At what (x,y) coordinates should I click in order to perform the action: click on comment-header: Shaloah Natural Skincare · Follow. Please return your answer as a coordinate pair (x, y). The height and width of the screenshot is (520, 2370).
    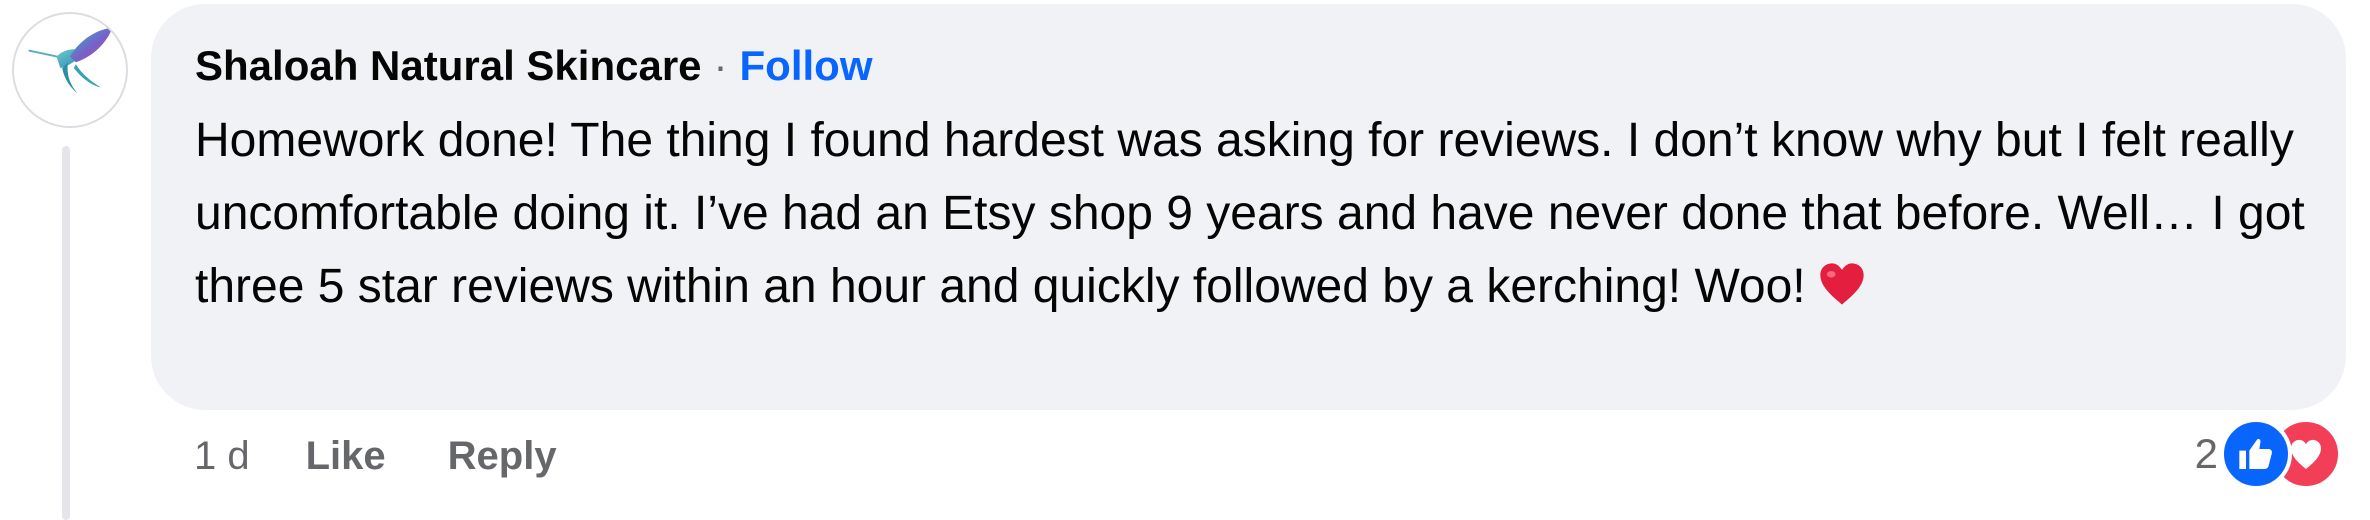
    Looking at the image, I should click on (1248, 66).